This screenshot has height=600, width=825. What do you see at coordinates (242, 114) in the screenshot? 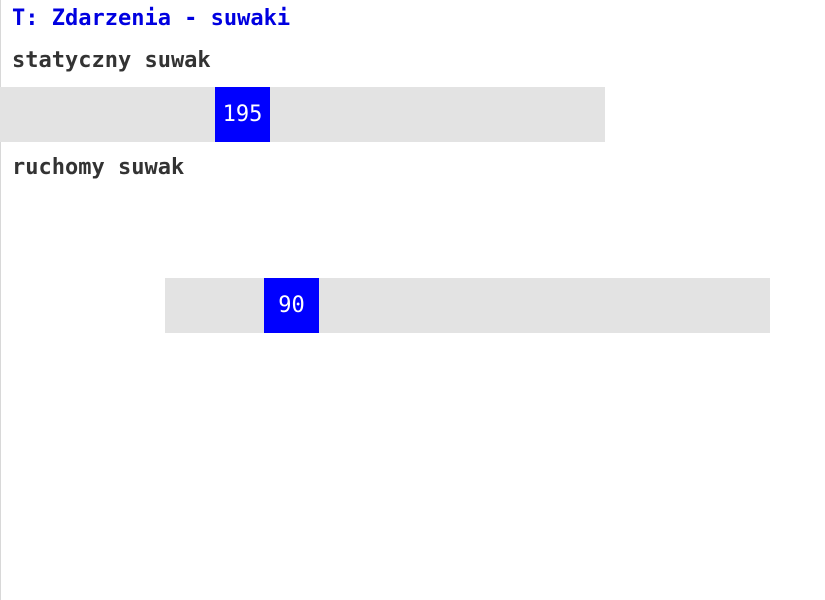
I see `static-slider-thumb: 195` at bounding box center [242, 114].